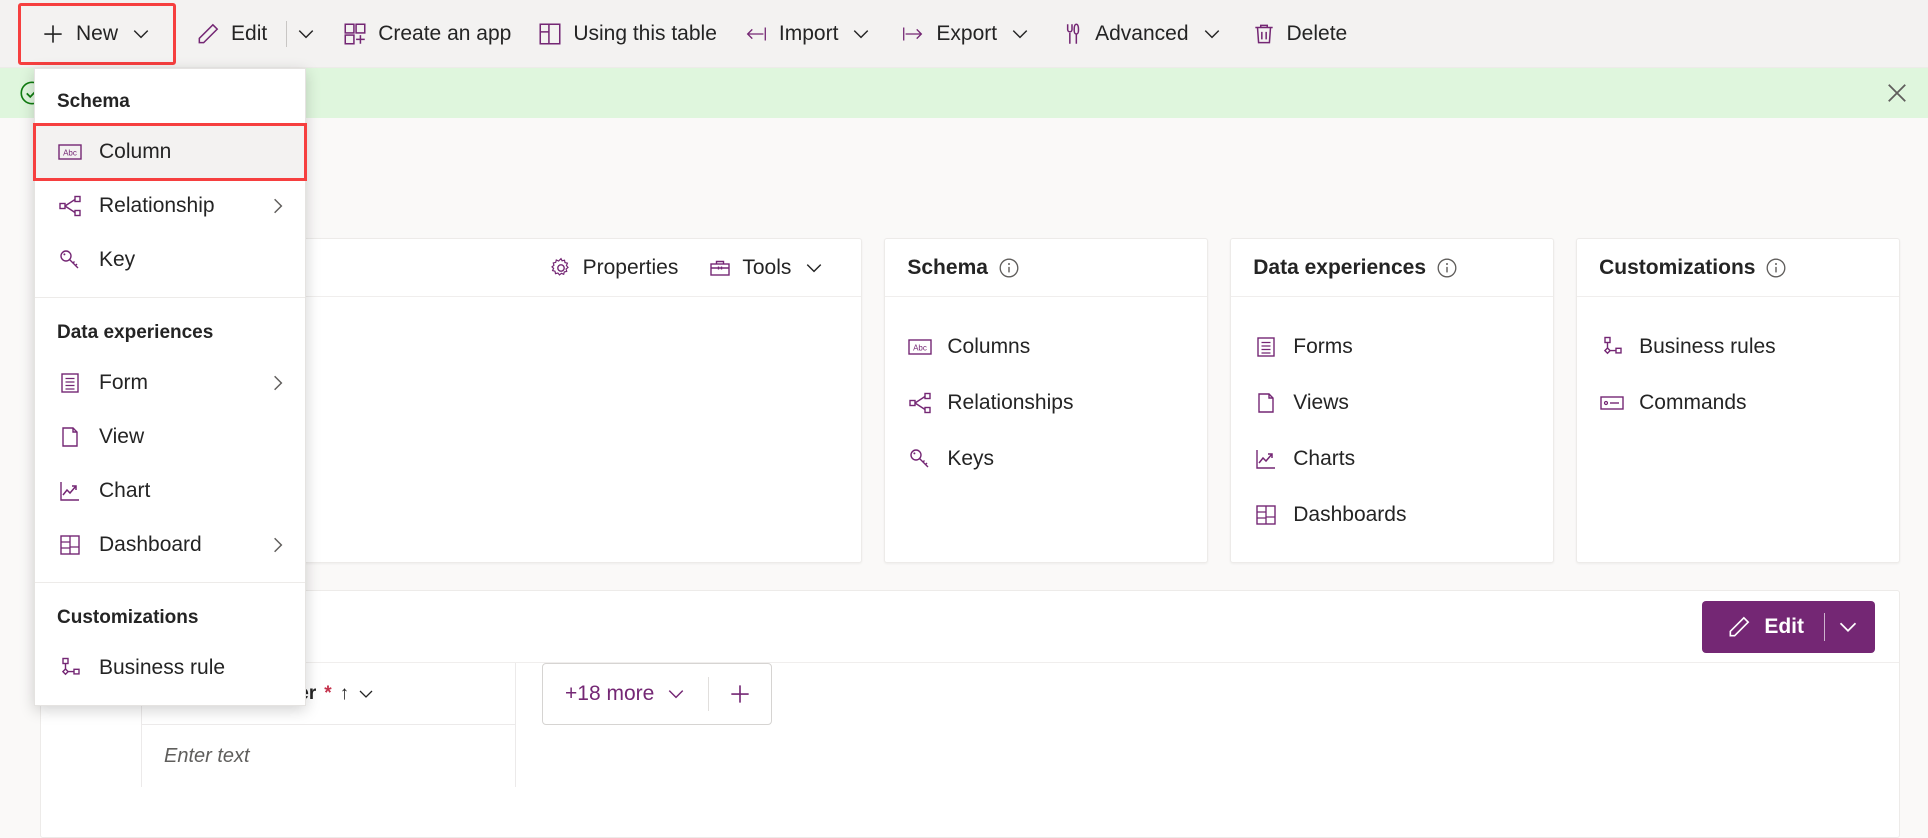  What do you see at coordinates (970, 627) in the screenshot?
I see `columns-and-data-header: columns and data Edit` at bounding box center [970, 627].